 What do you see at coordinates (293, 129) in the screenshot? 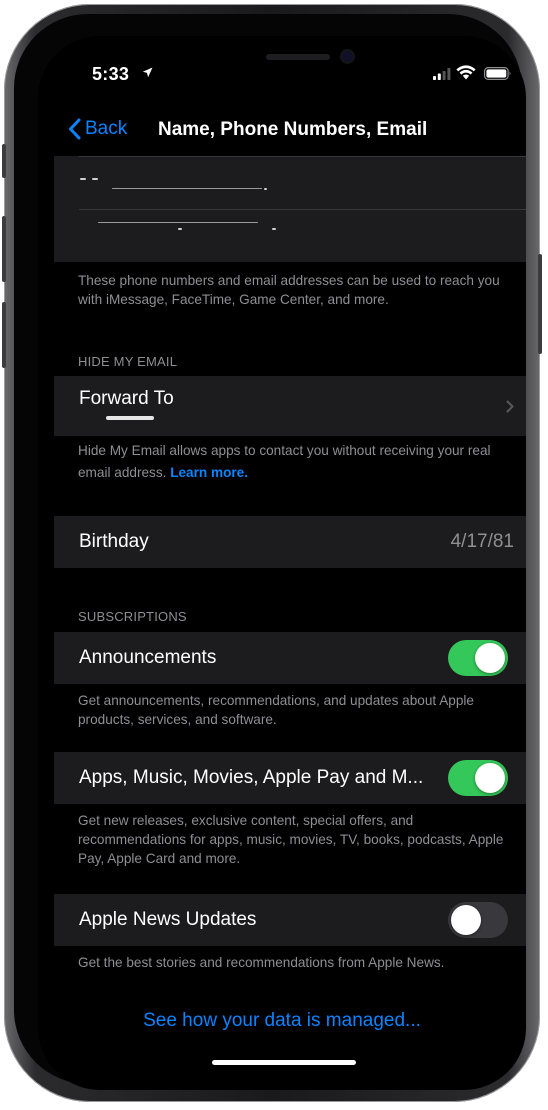
I see `page-title: Name, Phone Numbers, Email` at bounding box center [293, 129].